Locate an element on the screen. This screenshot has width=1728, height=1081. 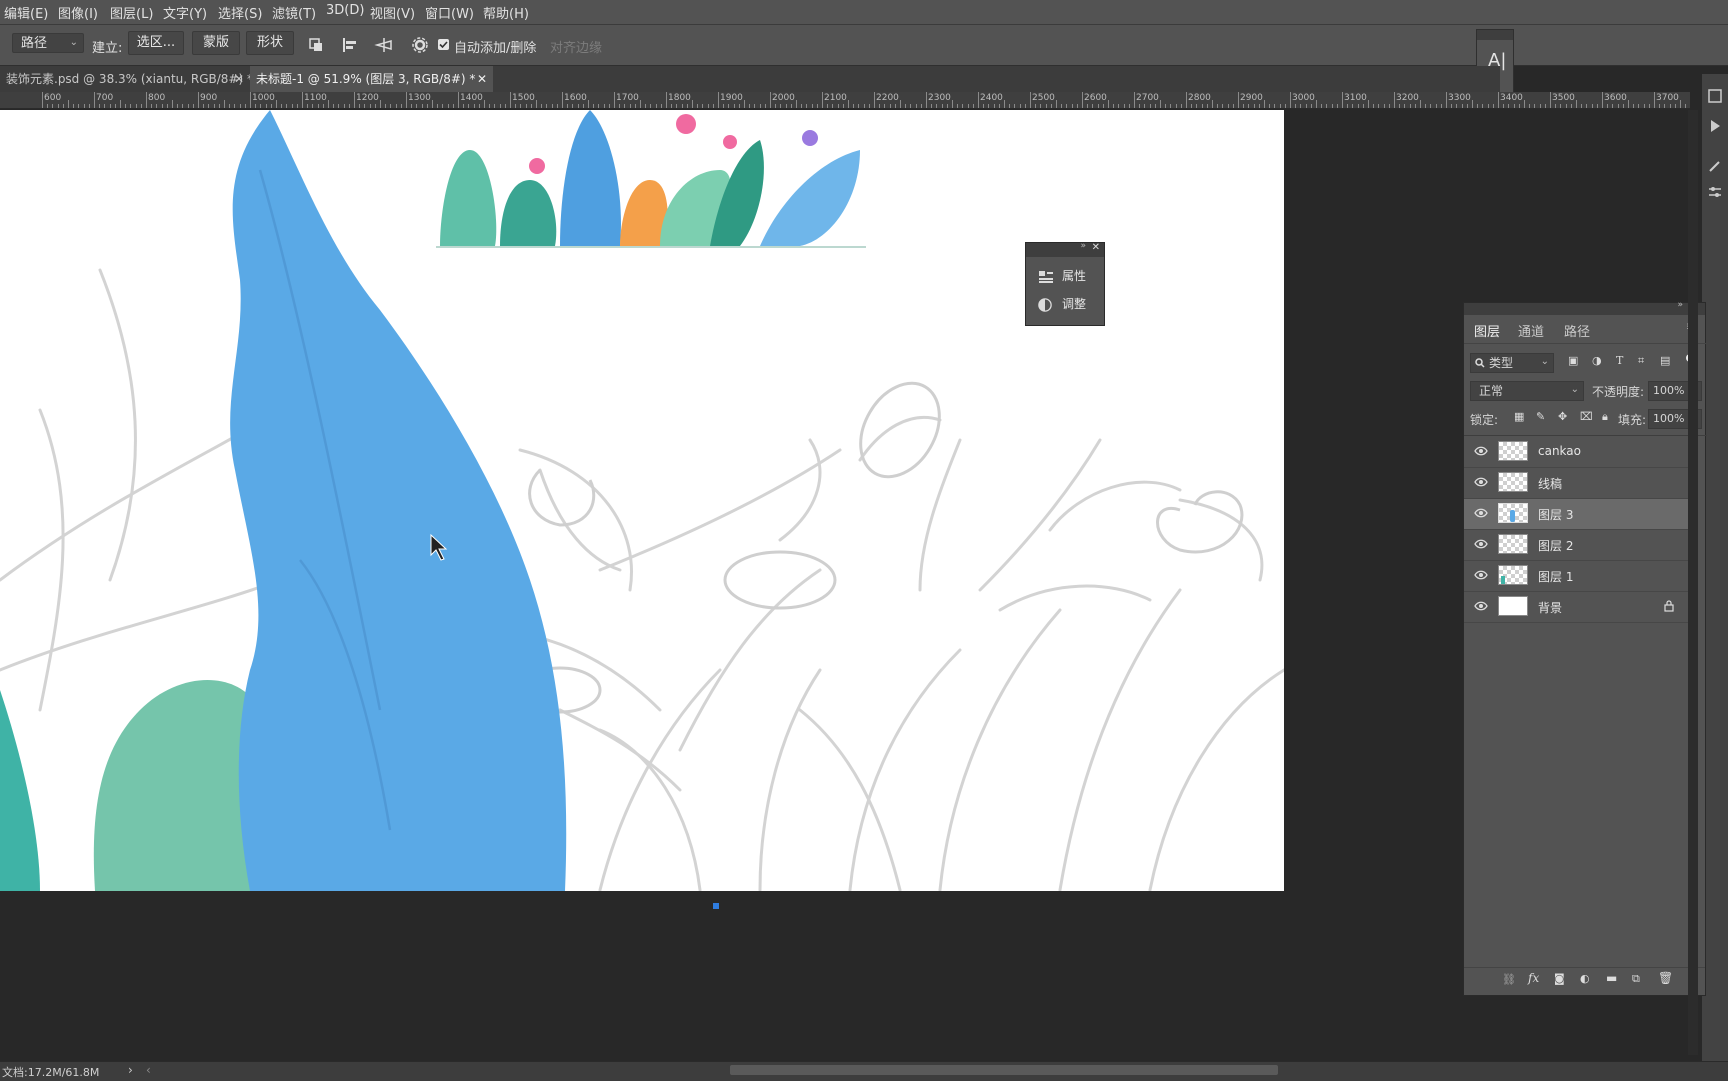
layer-row: 背景 is located at coordinates (1578, 607).